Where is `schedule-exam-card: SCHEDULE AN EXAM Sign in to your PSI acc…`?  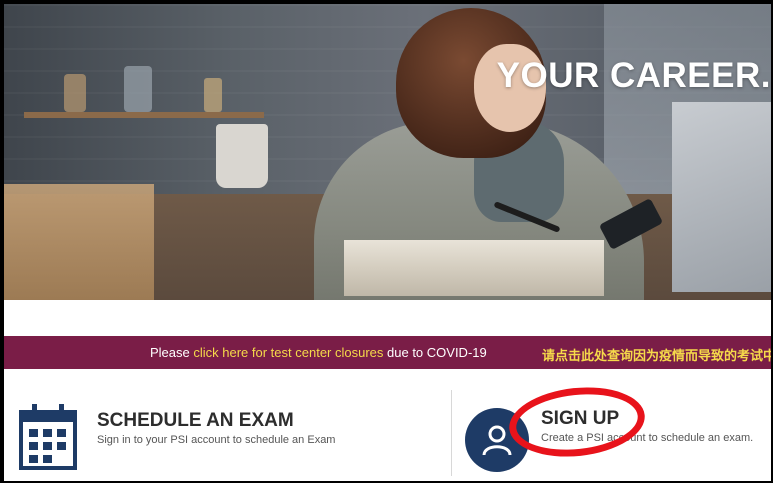
schedule-exam-card: SCHEDULE AN EXAM Sign in to your PSI acc… is located at coordinates (228, 440).